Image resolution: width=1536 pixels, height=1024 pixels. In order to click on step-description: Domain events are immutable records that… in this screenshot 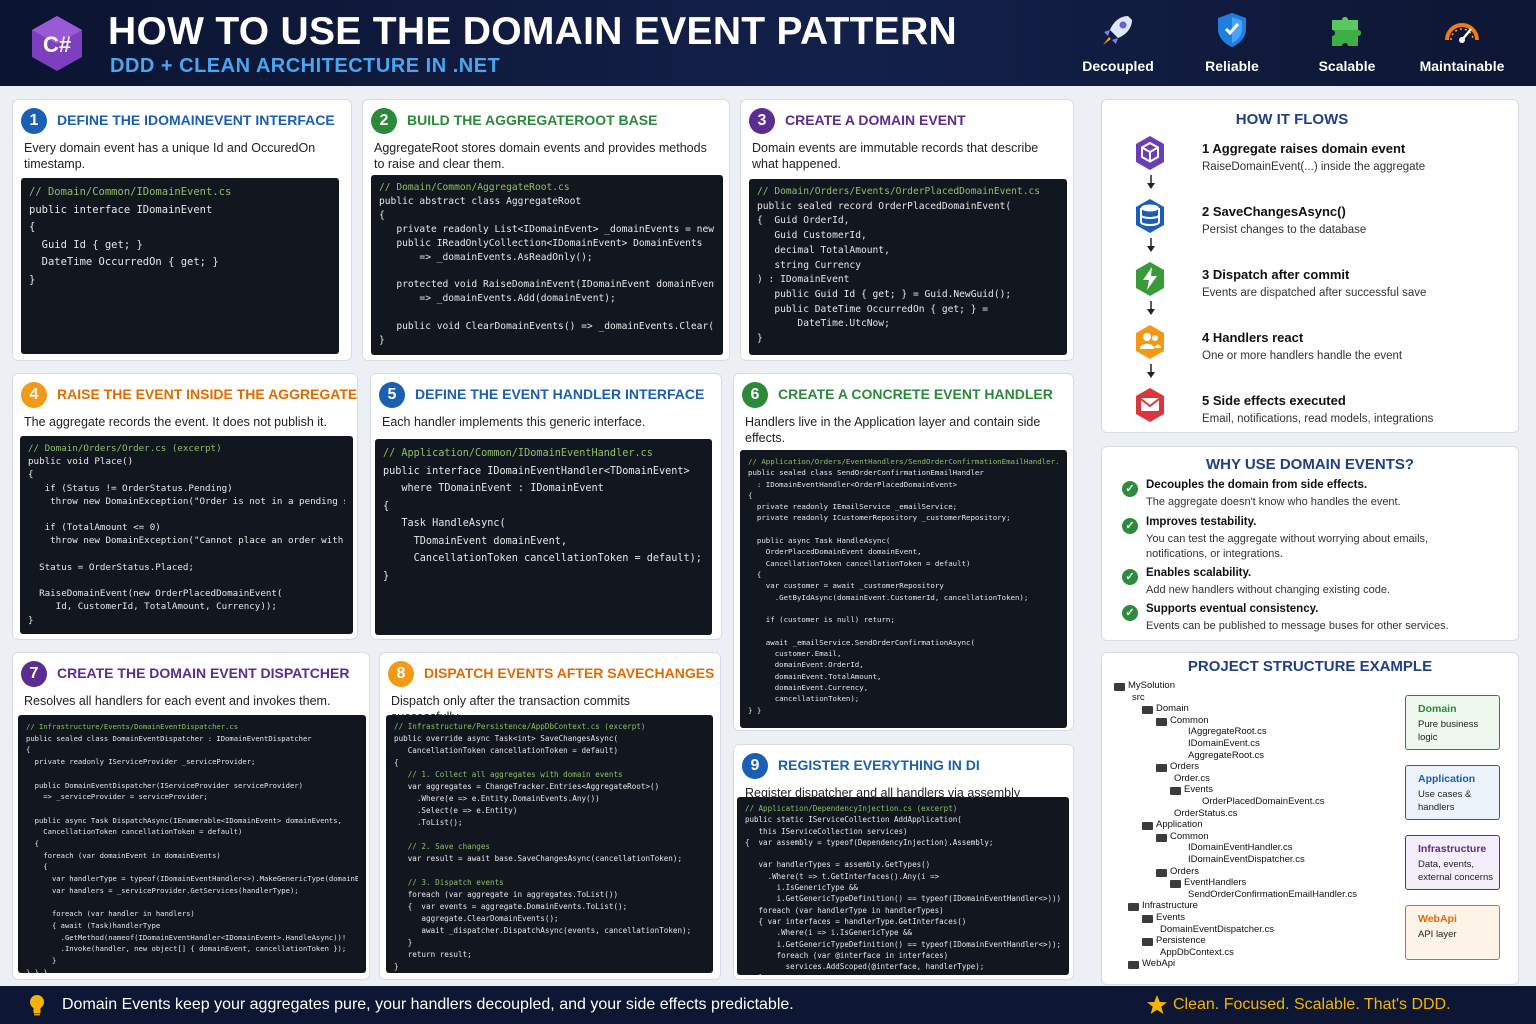, I will do `click(895, 156)`.